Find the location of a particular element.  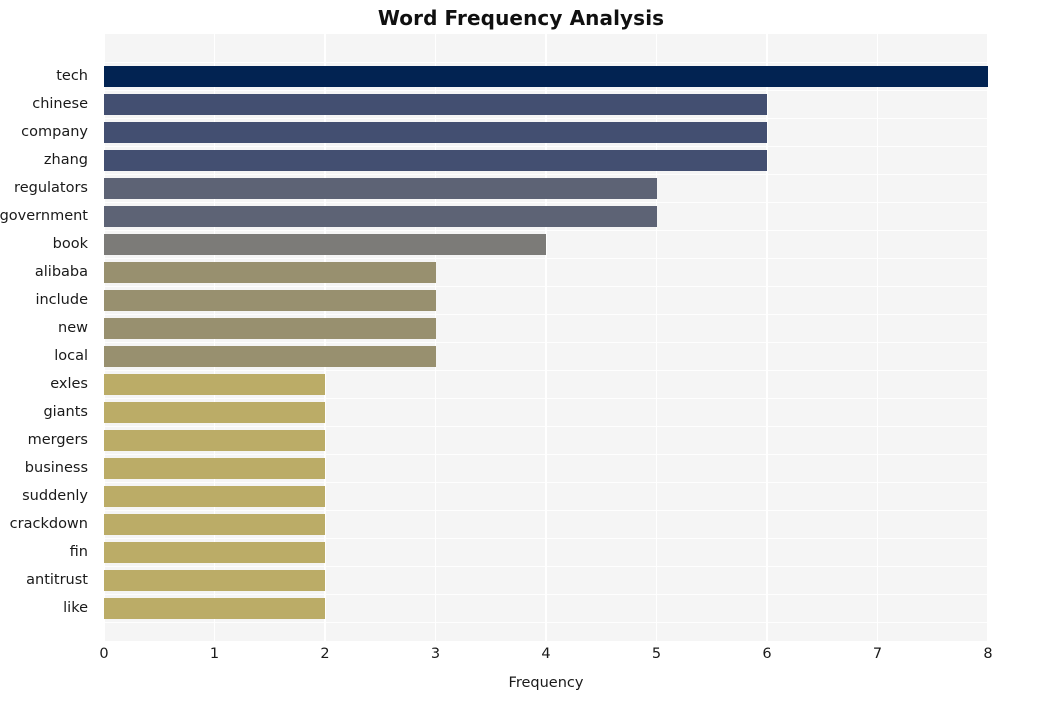

y-axis-tick-label: giants is located at coordinates (65, 412).